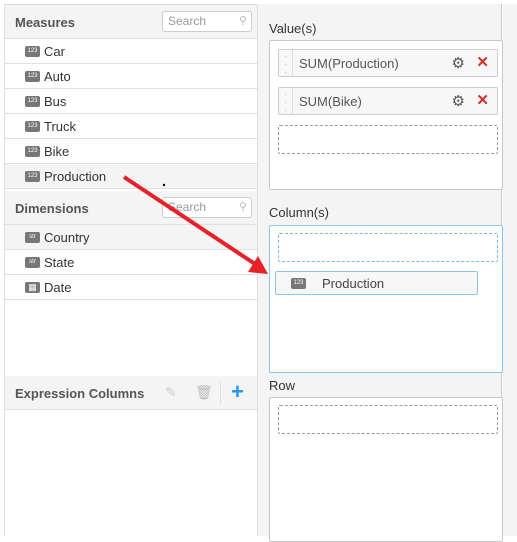  I want to click on drag-arrow-icon, so click(195, 224).